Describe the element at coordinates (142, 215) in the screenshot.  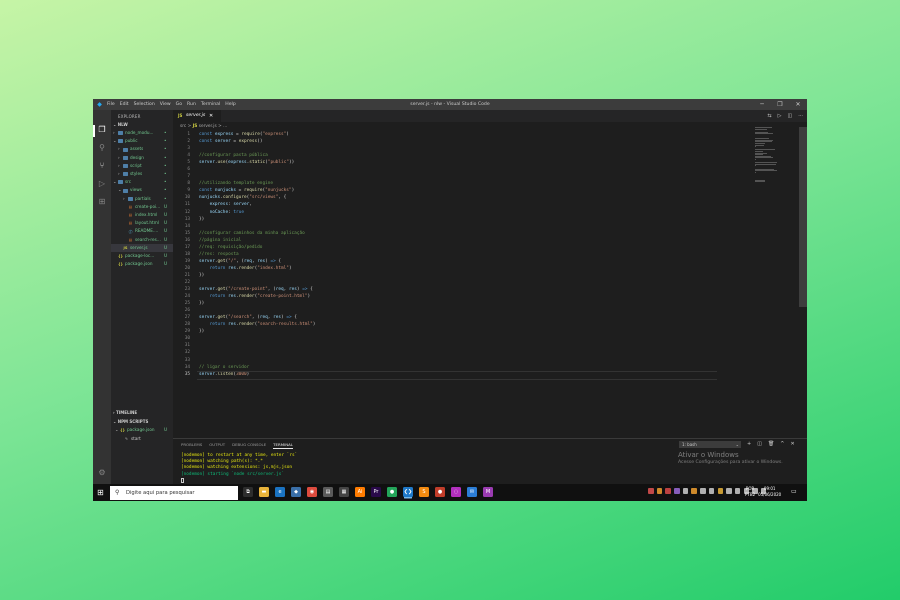
I see `tree-item: ▤ index.html U` at that location.